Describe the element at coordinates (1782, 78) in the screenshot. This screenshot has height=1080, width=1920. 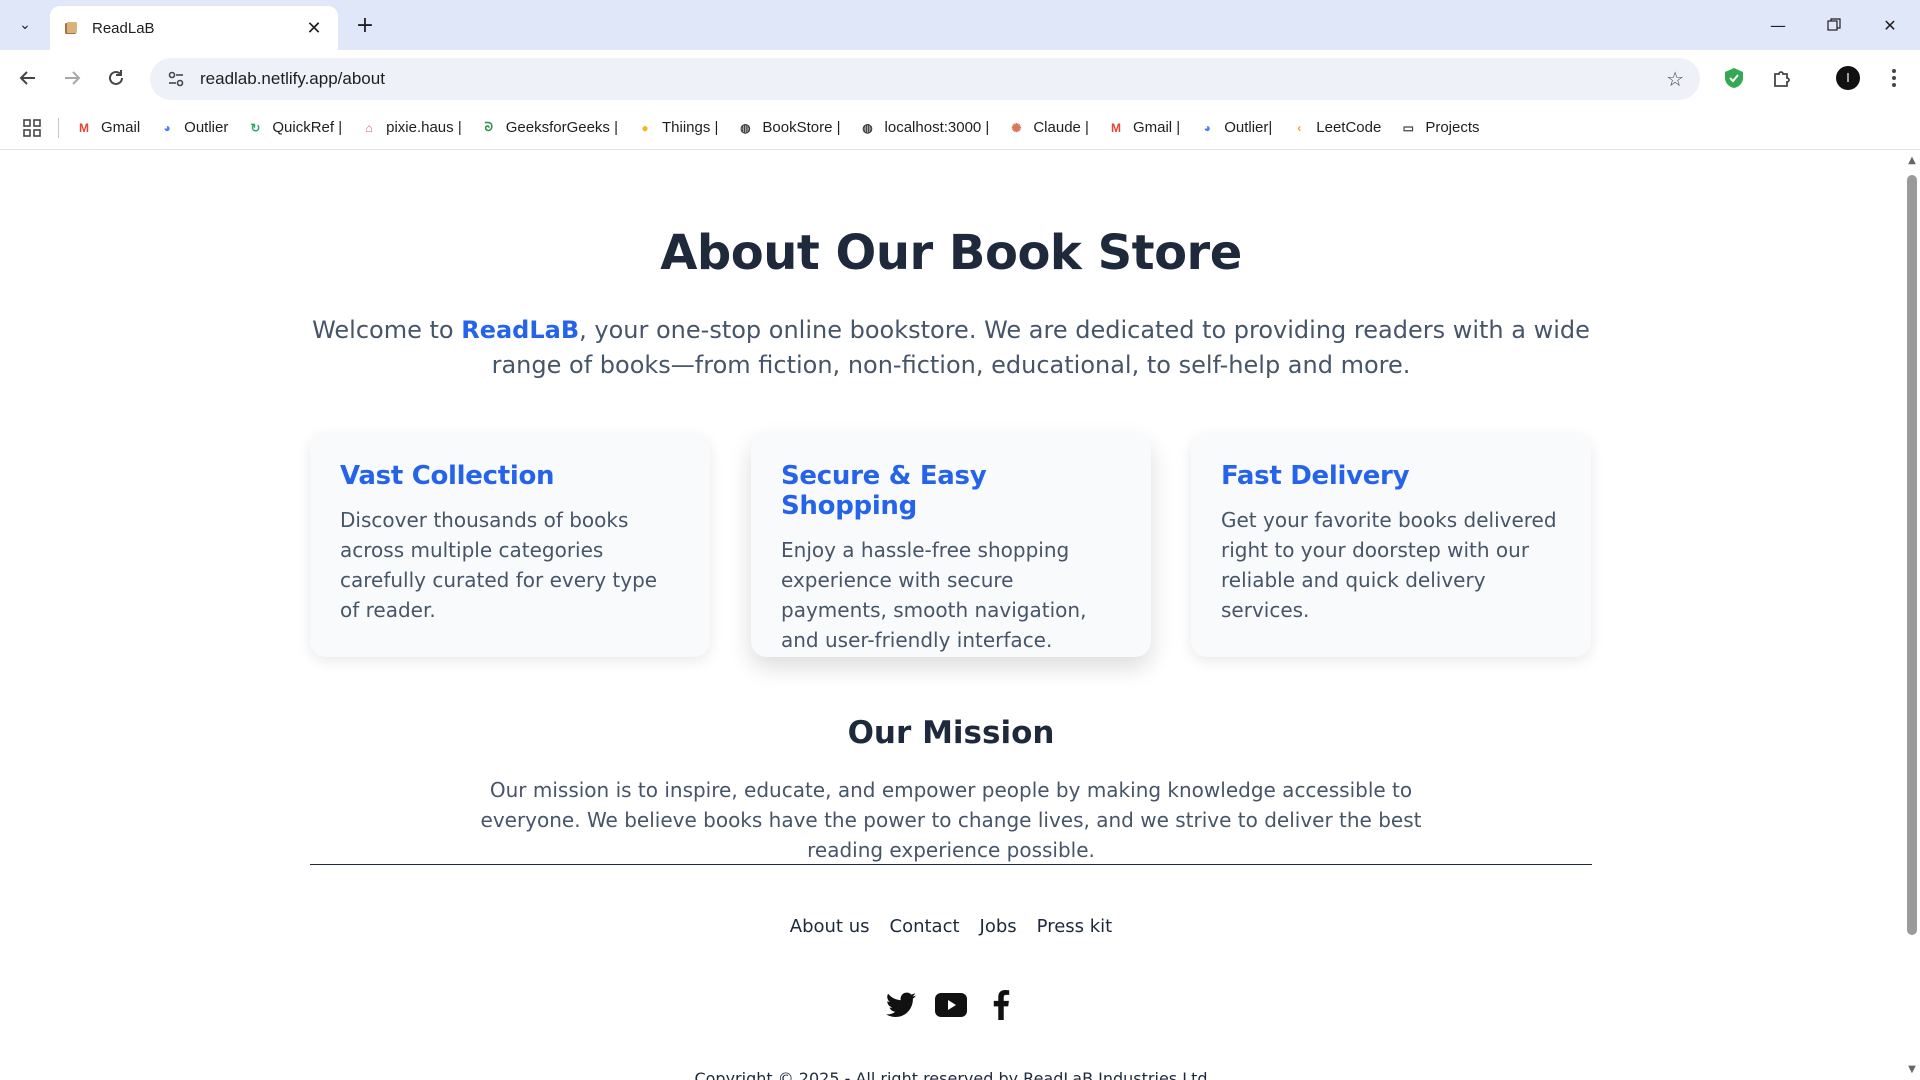
I see `extensions-puzzle-icon` at that location.